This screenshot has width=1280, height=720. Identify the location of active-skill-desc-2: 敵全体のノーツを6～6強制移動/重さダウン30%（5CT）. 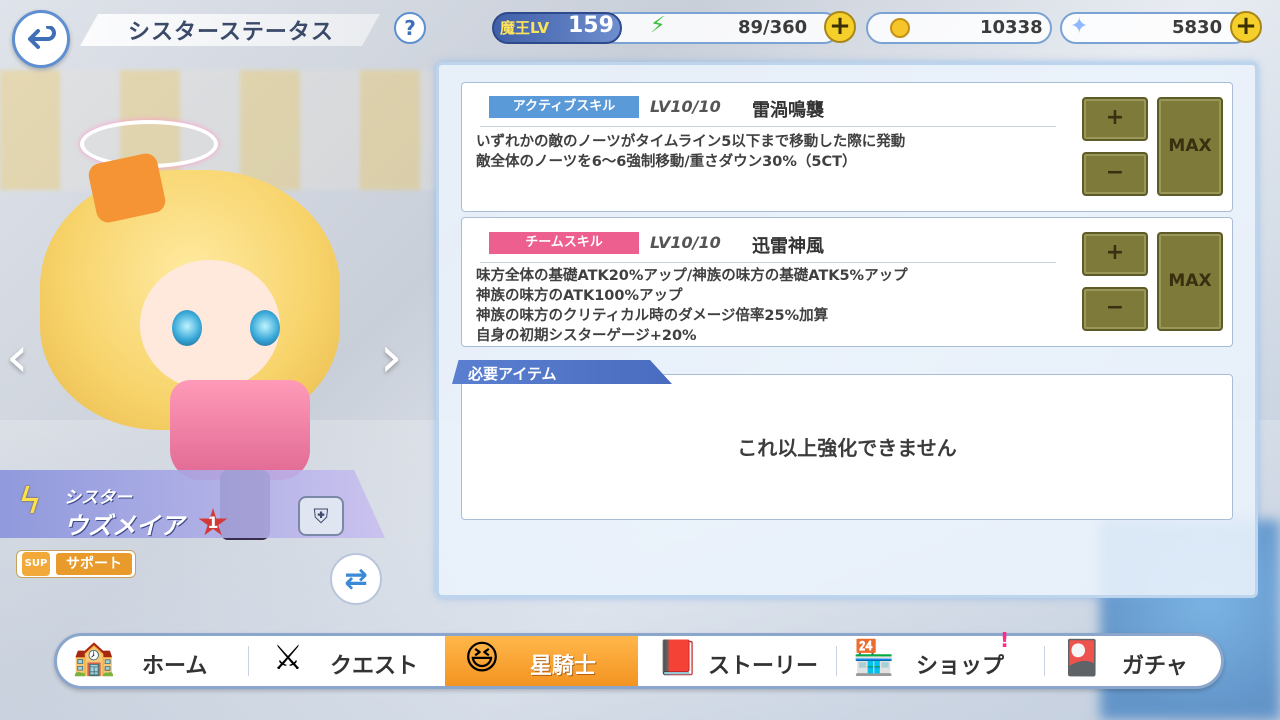
(666, 162).